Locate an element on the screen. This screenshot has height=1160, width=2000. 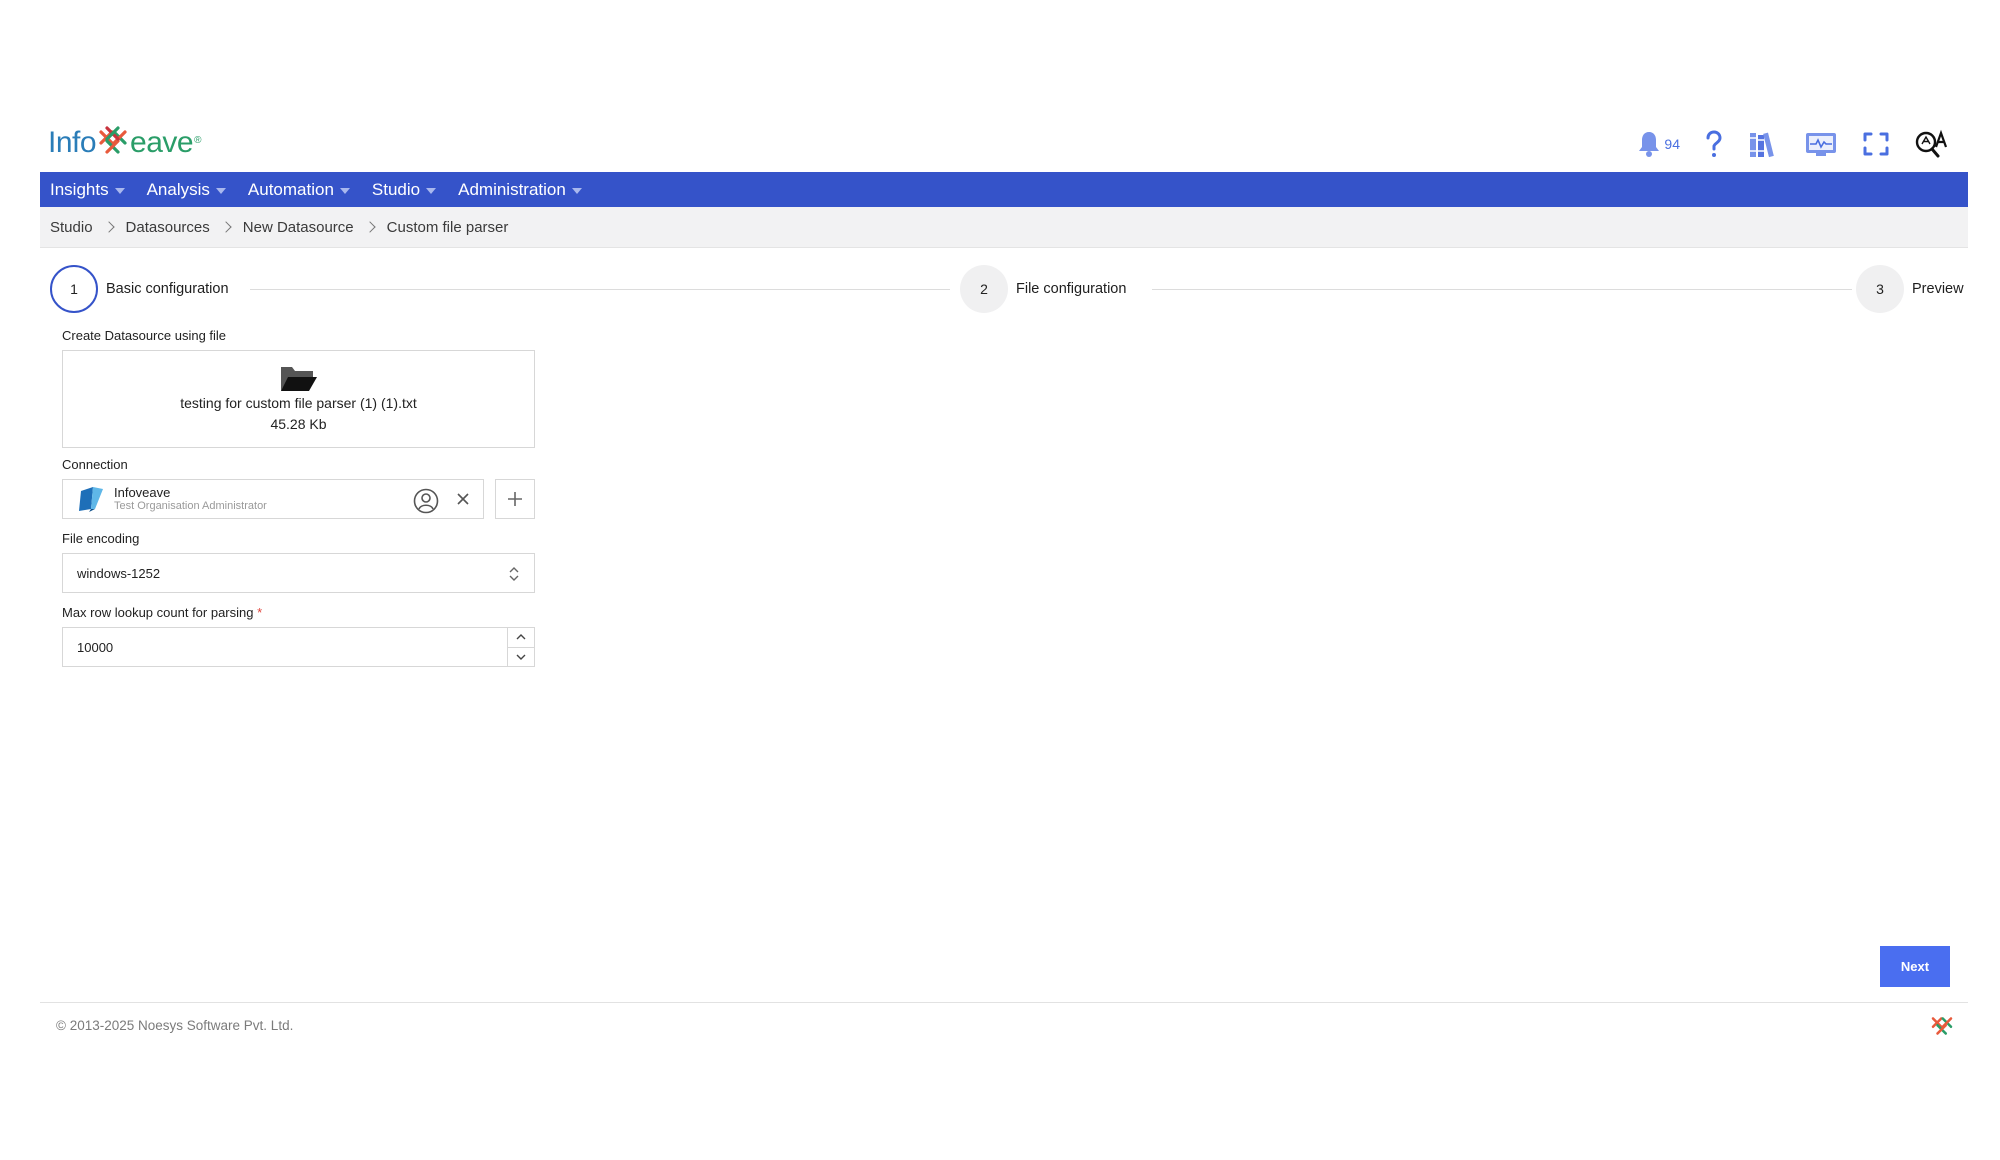
step-number: 3 is located at coordinates (1880, 289).